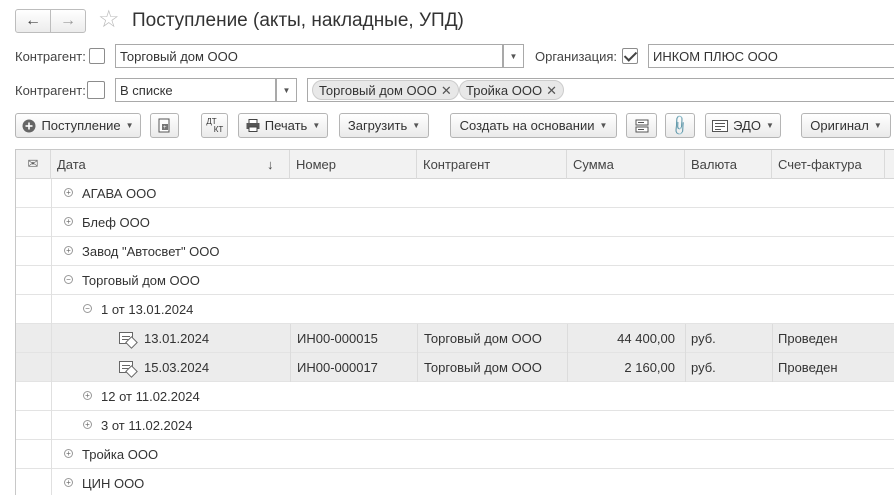 This screenshot has width=894, height=495. Describe the element at coordinates (29, 125) in the screenshot. I see `add-circle-icon` at that location.